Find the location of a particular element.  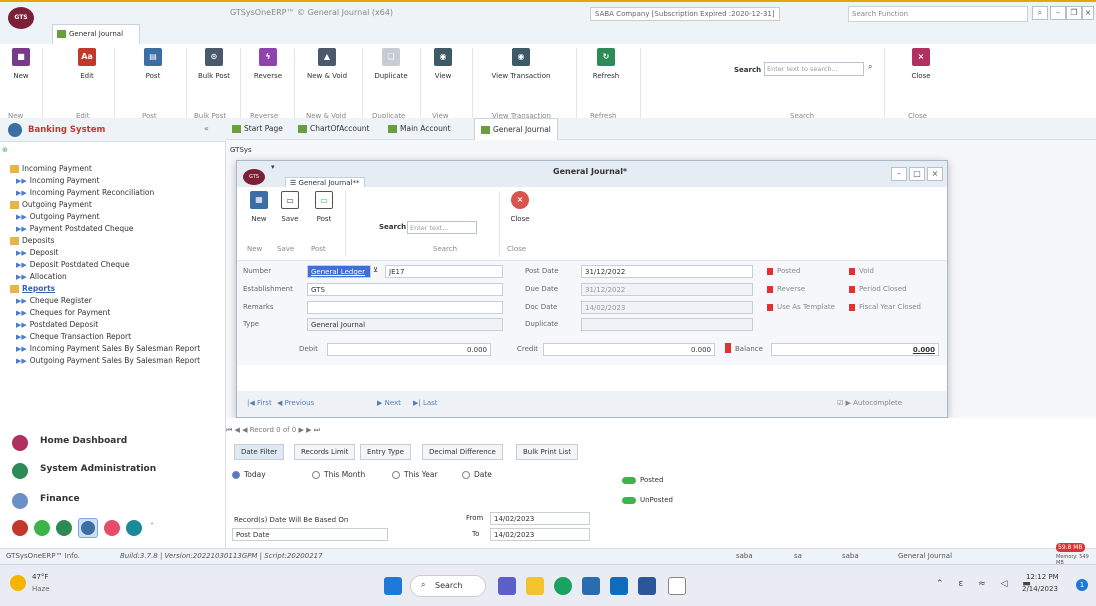

tab-general-journal: General Journal is located at coordinates (516, 129).